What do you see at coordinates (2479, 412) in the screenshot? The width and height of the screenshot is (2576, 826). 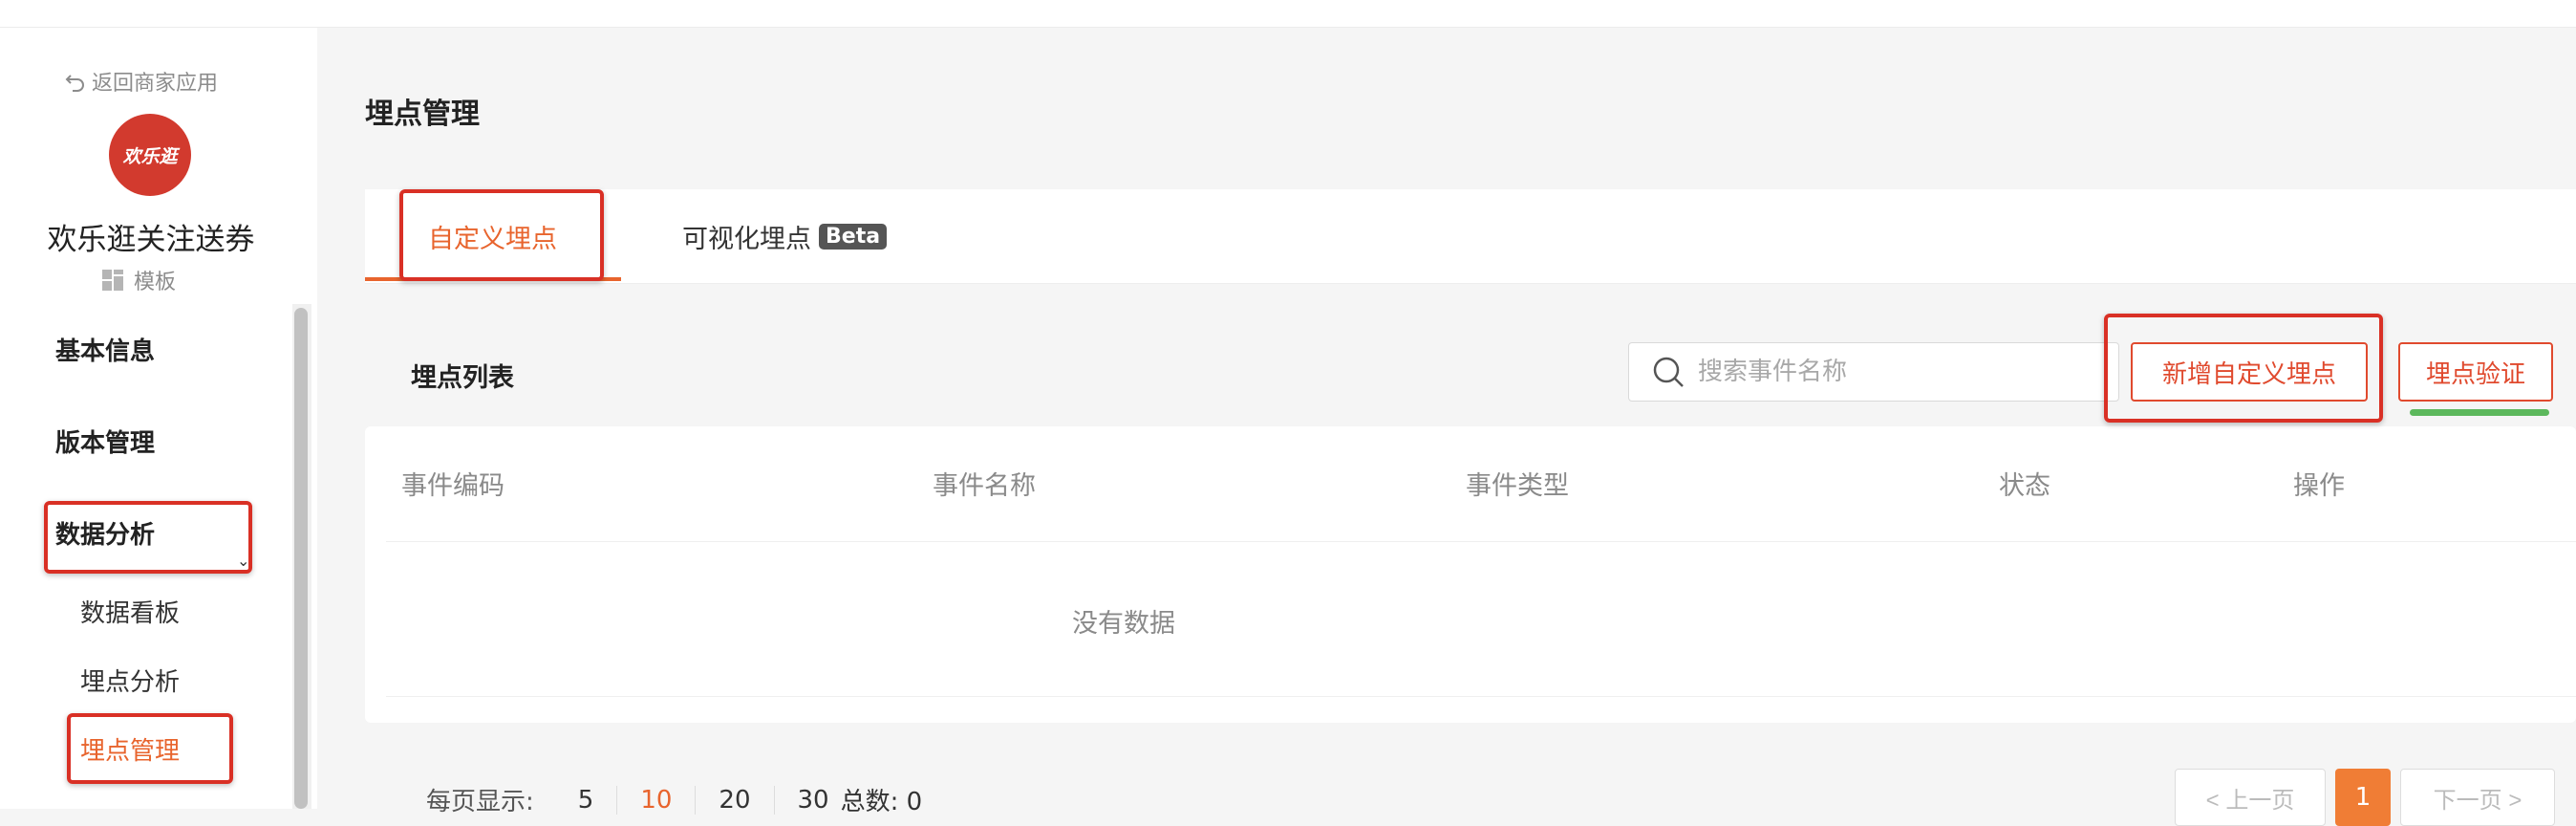 I see `green-annotation-underline` at bounding box center [2479, 412].